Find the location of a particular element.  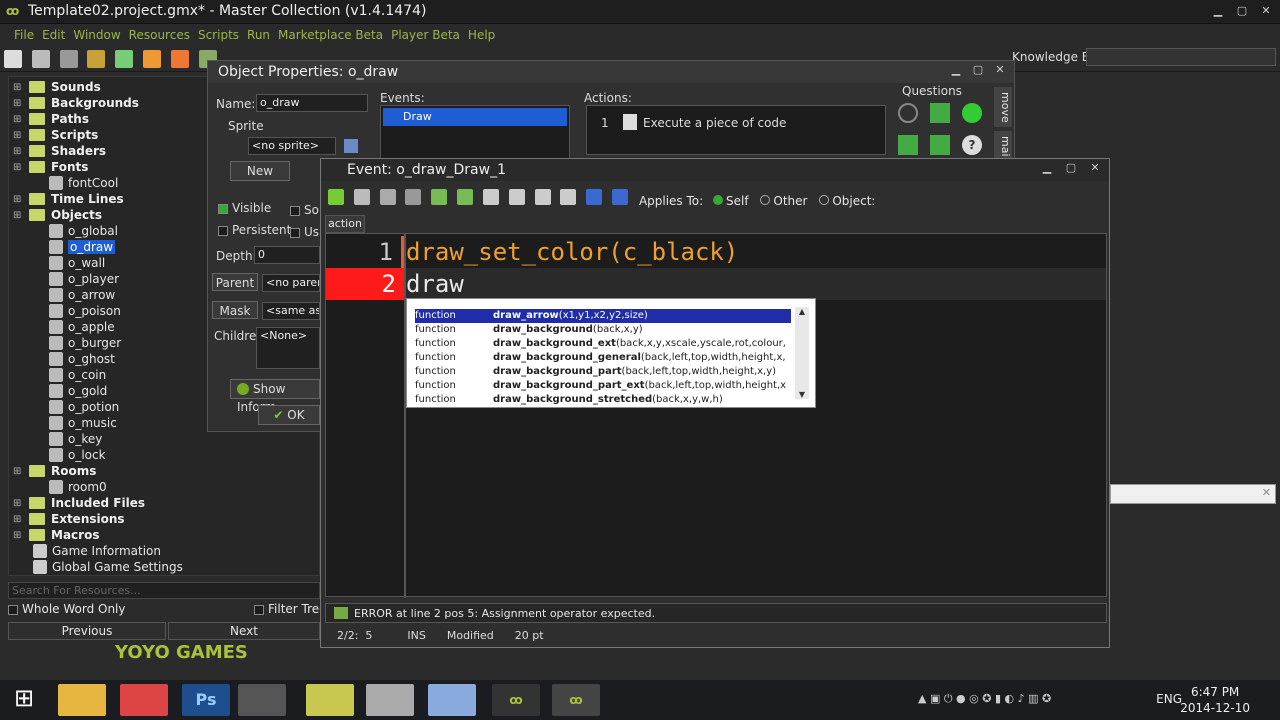

tree-item: ⊞ Extensions is located at coordinates (69, 519).